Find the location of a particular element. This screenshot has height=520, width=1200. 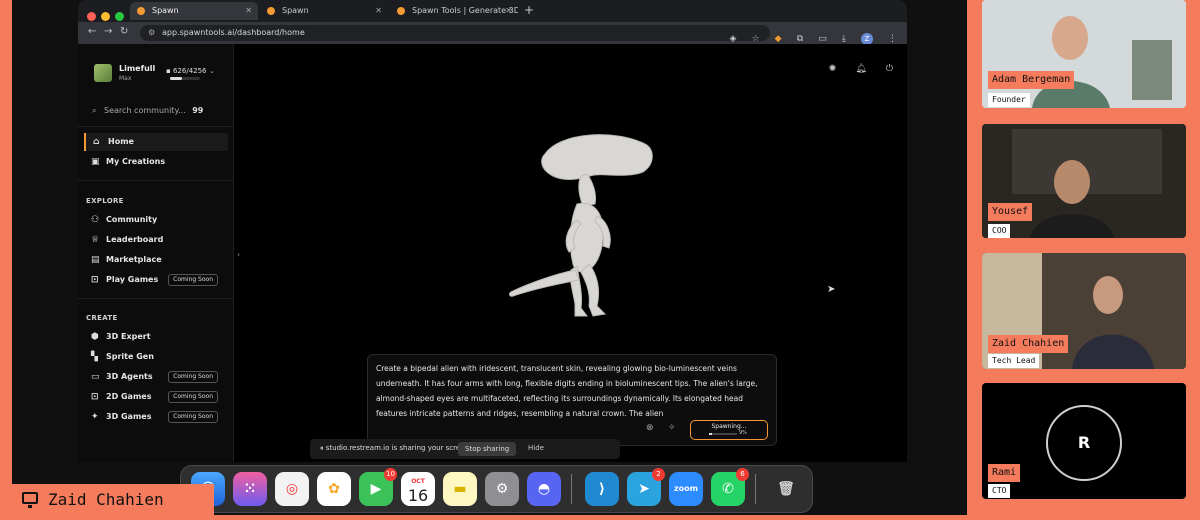

photos-icon: ✿ is located at coordinates (334, 489).